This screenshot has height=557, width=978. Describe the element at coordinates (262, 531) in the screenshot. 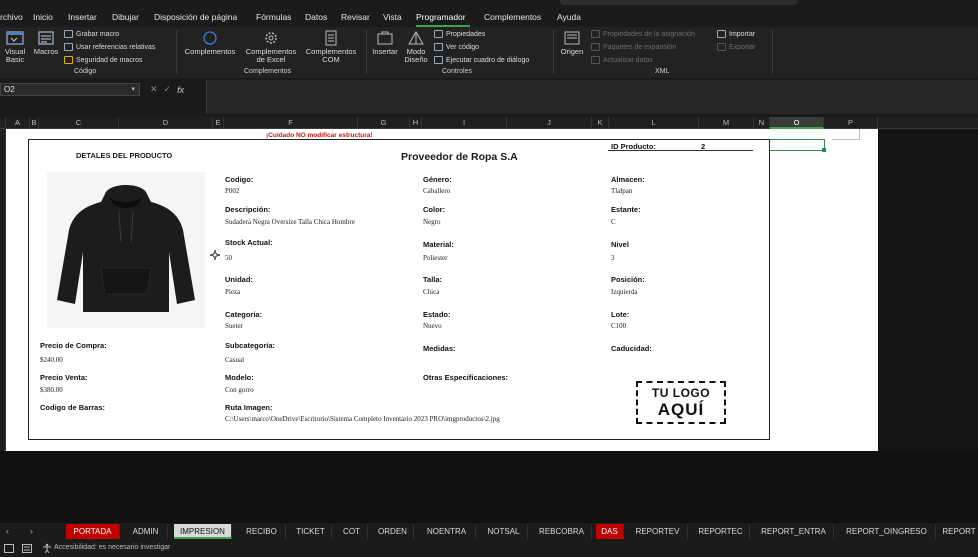

I see `tab-recibo: RECIBO` at that location.